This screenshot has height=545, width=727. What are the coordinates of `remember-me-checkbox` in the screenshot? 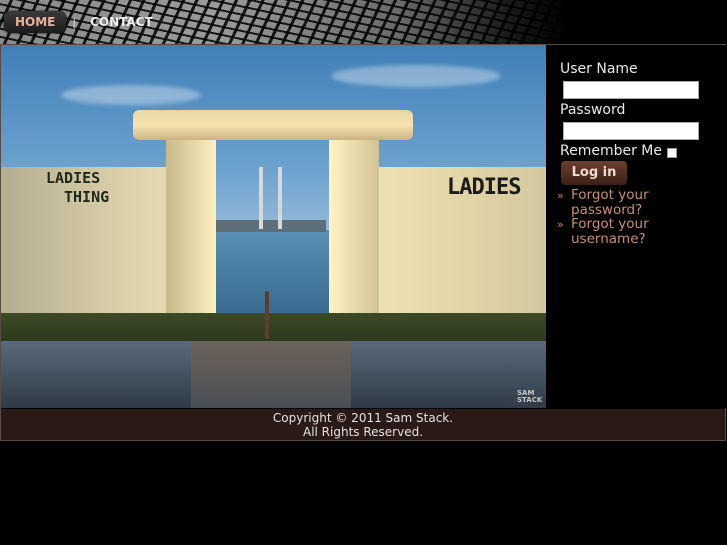 It's located at (672, 153).